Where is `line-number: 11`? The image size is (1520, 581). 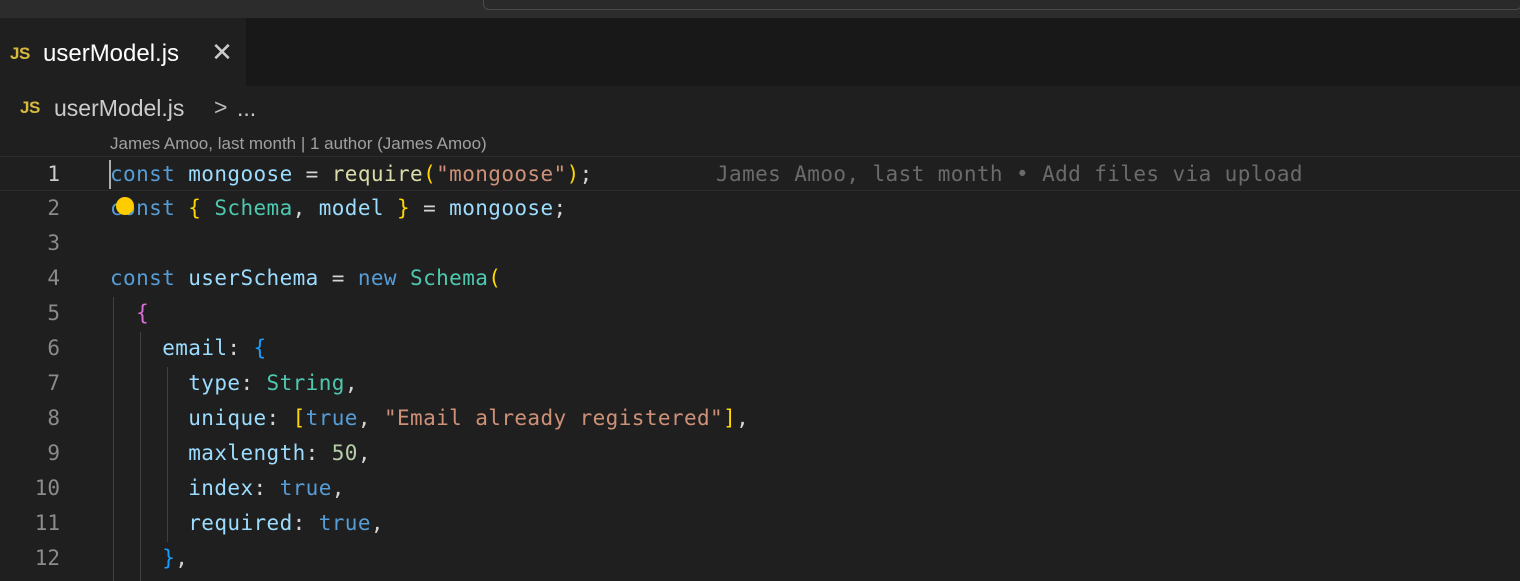
line-number: 11 is located at coordinates (47, 523).